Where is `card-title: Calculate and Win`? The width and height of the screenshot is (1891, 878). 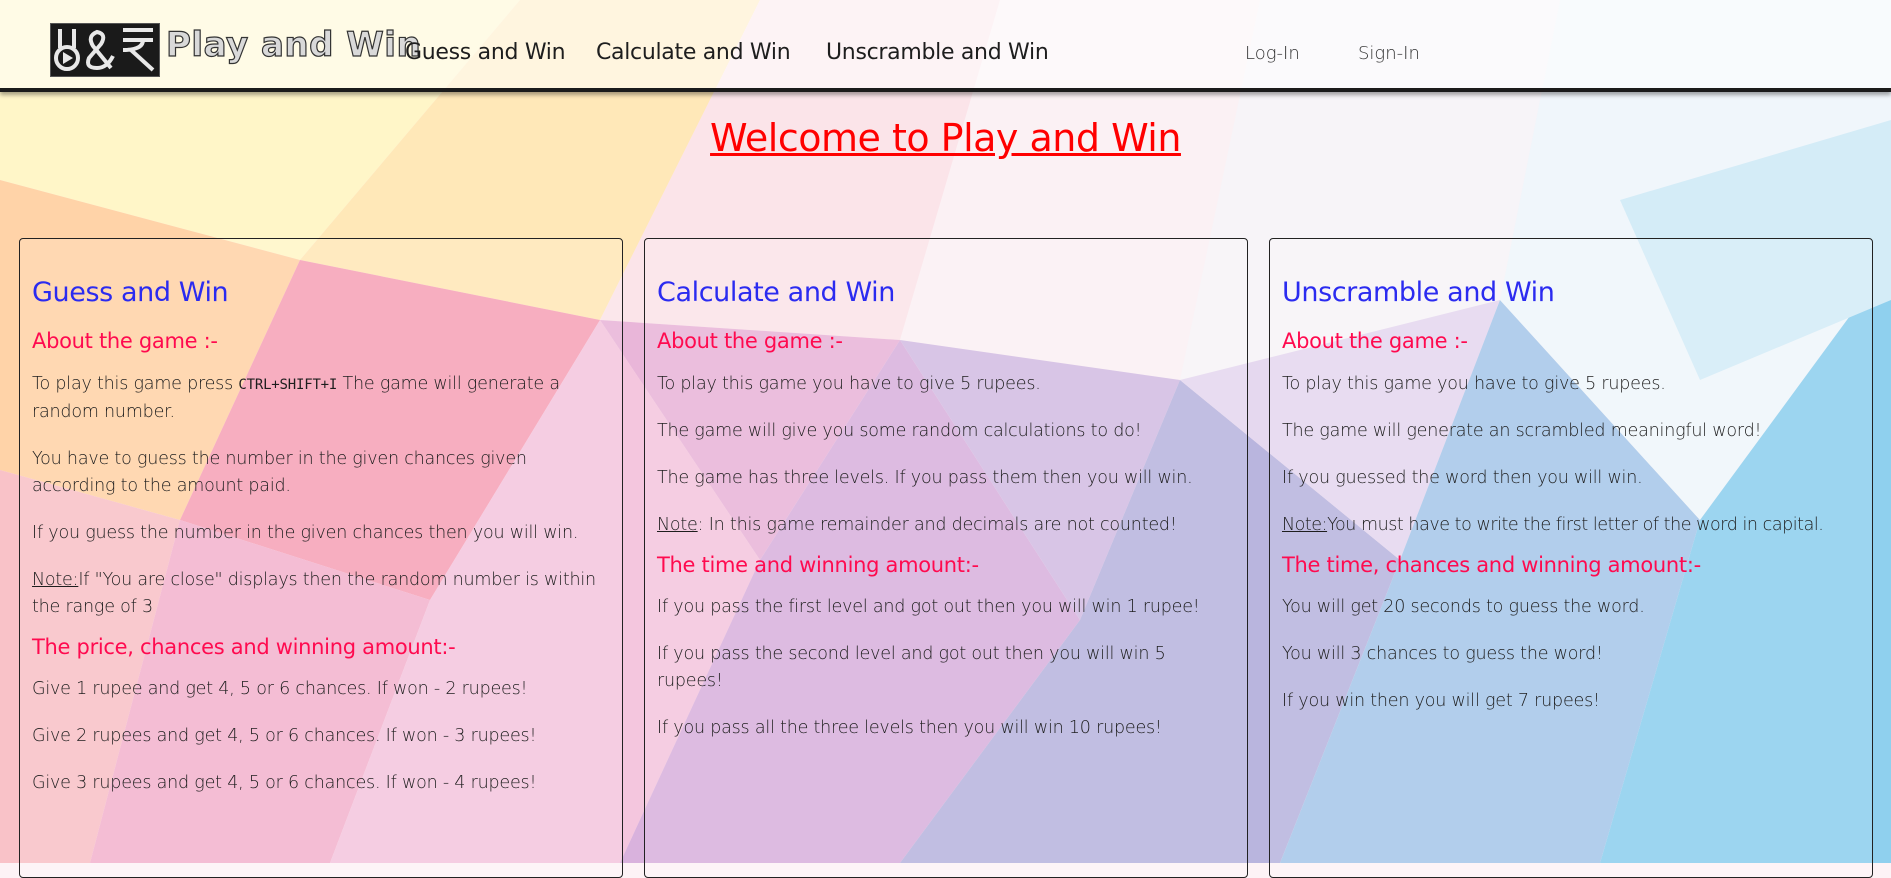
card-title: Calculate and Win is located at coordinates (776, 292).